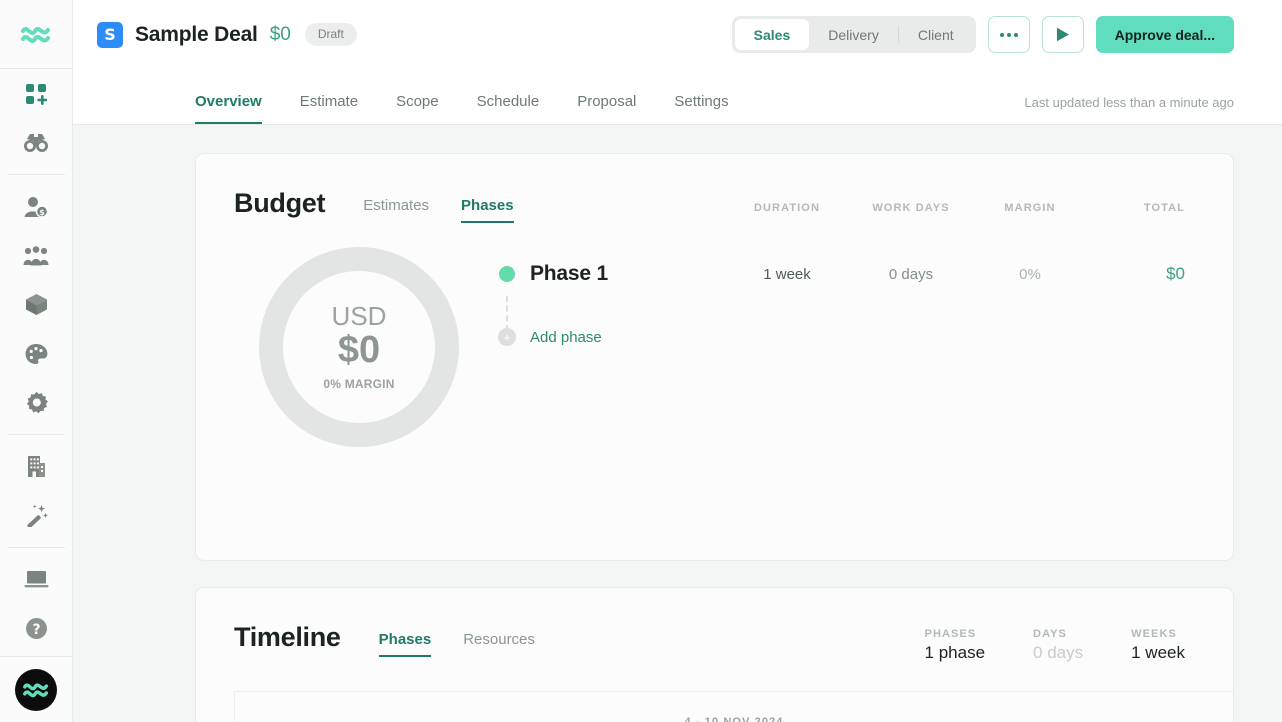  I want to click on timeline-subtab-phases: Phases, so click(405, 644).